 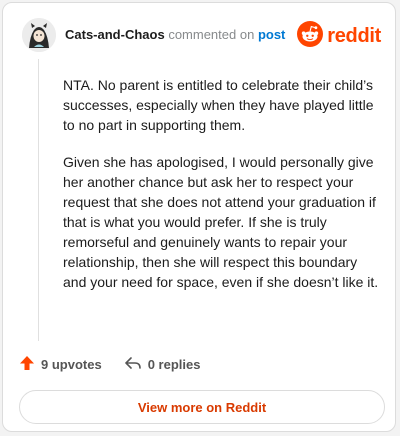 I want to click on reply-count: 0 replies, so click(x=174, y=364).